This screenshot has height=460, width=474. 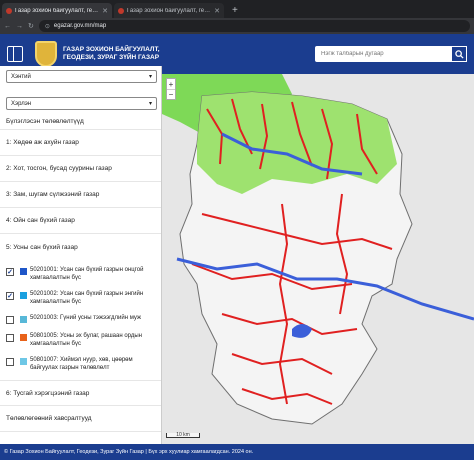 I want to click on search-button, so click(x=459, y=54).